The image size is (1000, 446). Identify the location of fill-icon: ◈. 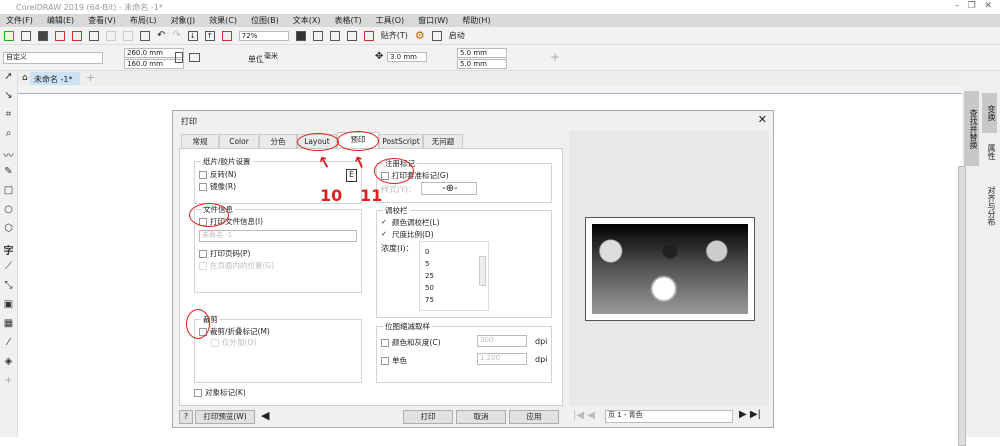
(8, 365).